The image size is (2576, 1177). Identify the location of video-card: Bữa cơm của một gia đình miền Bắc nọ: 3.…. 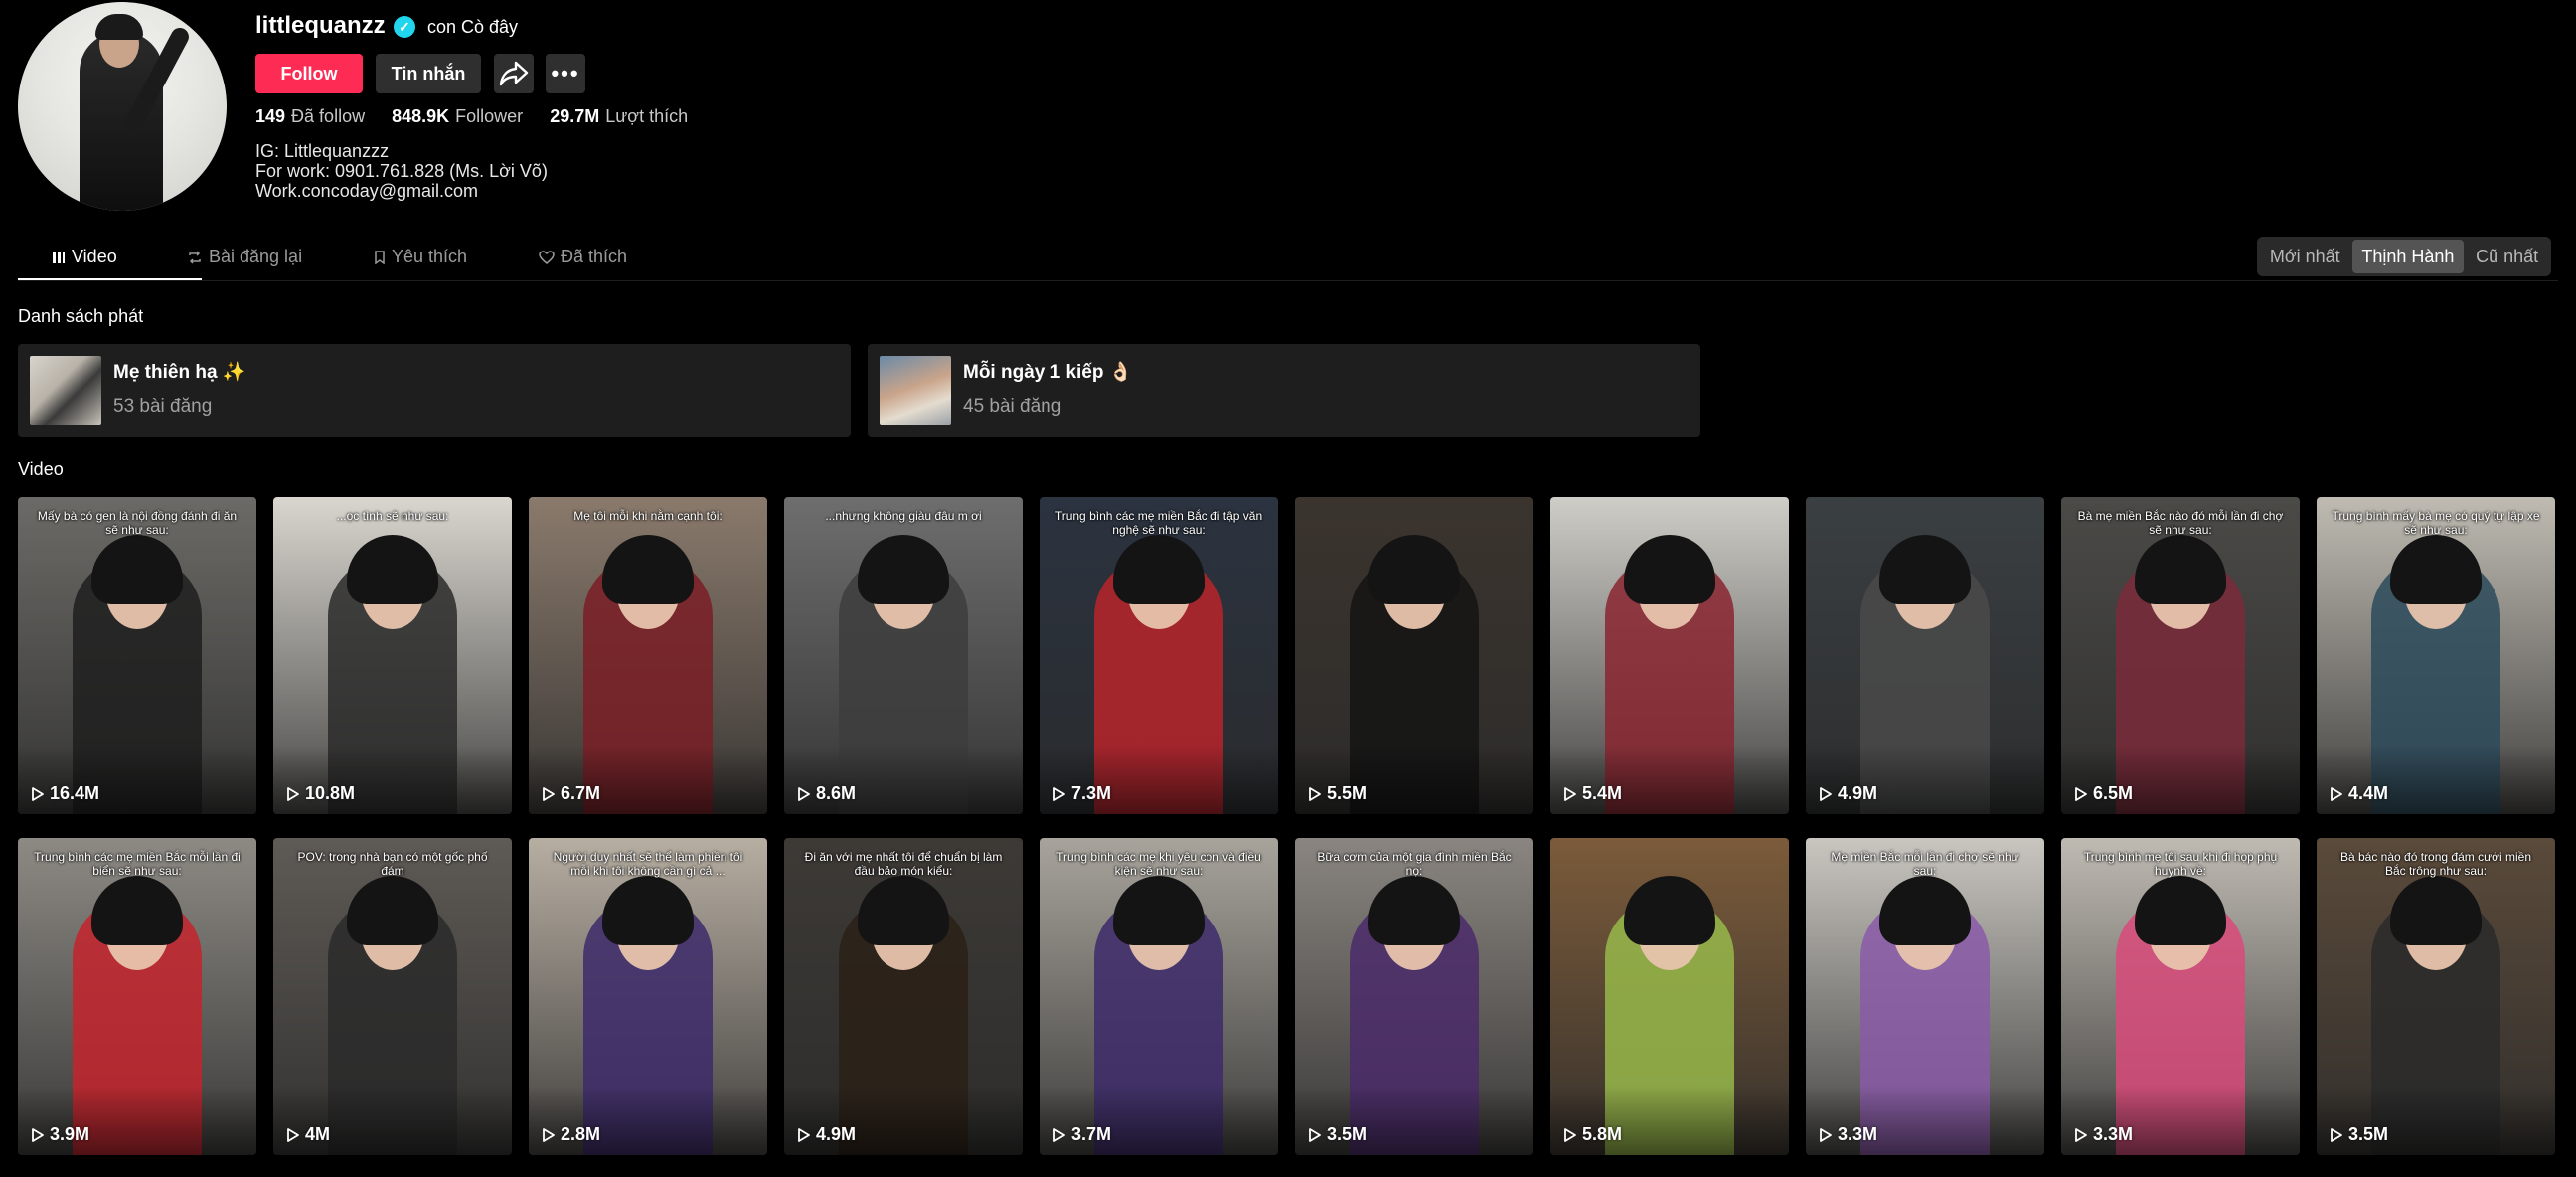
(1414, 996).